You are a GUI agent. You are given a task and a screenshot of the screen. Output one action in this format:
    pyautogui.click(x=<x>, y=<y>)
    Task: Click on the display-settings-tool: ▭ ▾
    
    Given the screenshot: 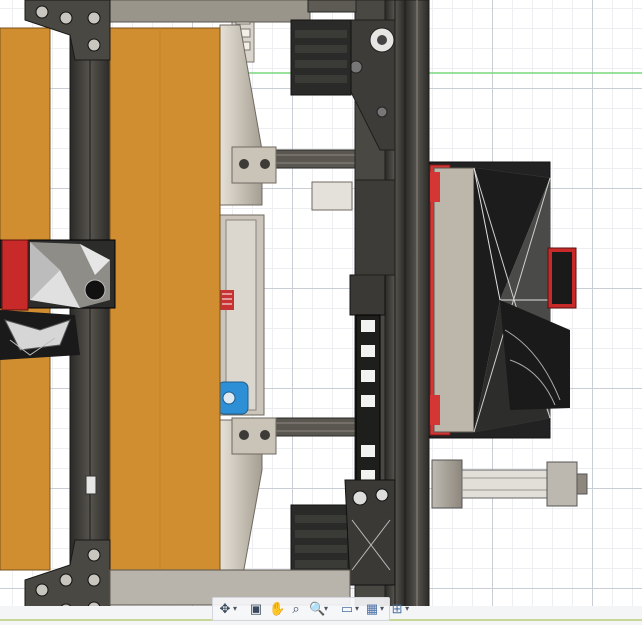 What is the action you would take?
    pyautogui.click(x=349, y=609)
    